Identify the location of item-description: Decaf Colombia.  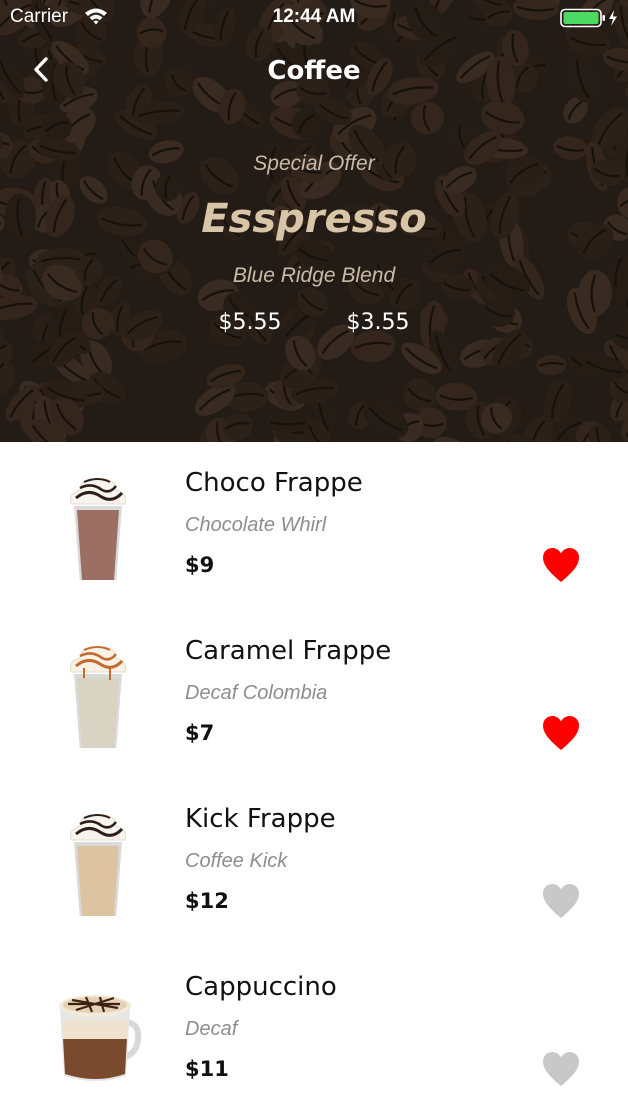
(256, 693).